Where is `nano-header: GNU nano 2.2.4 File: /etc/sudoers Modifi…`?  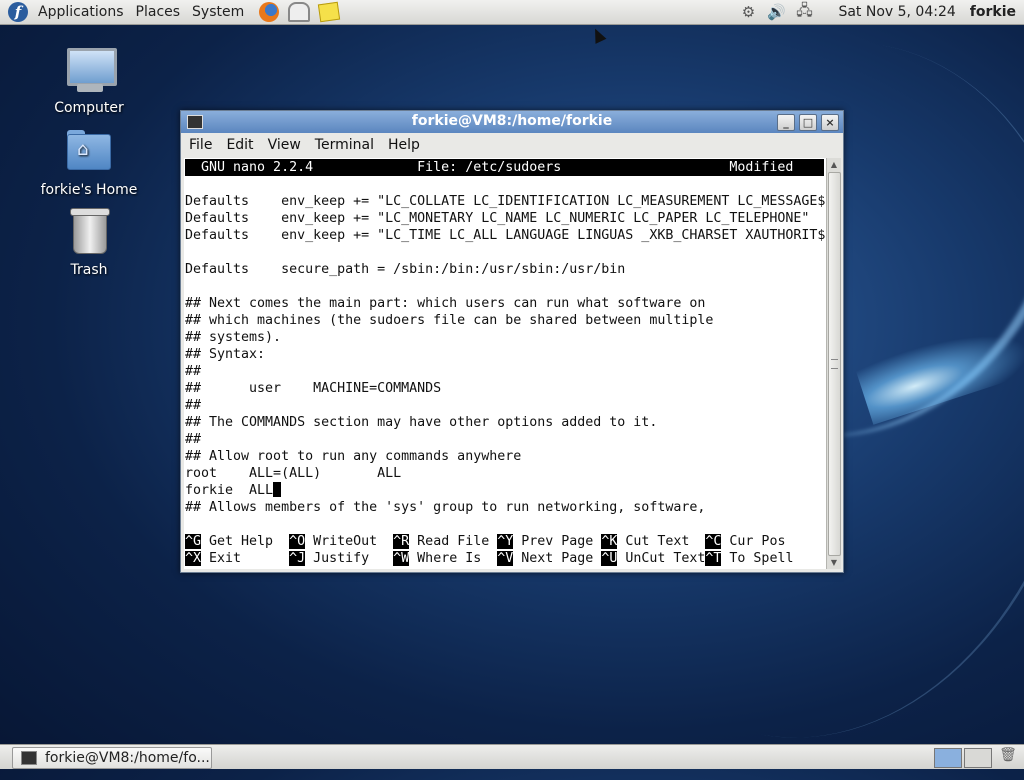 nano-header: GNU nano 2.2.4 File: /etc/sudoers Modifi… is located at coordinates (504, 167).